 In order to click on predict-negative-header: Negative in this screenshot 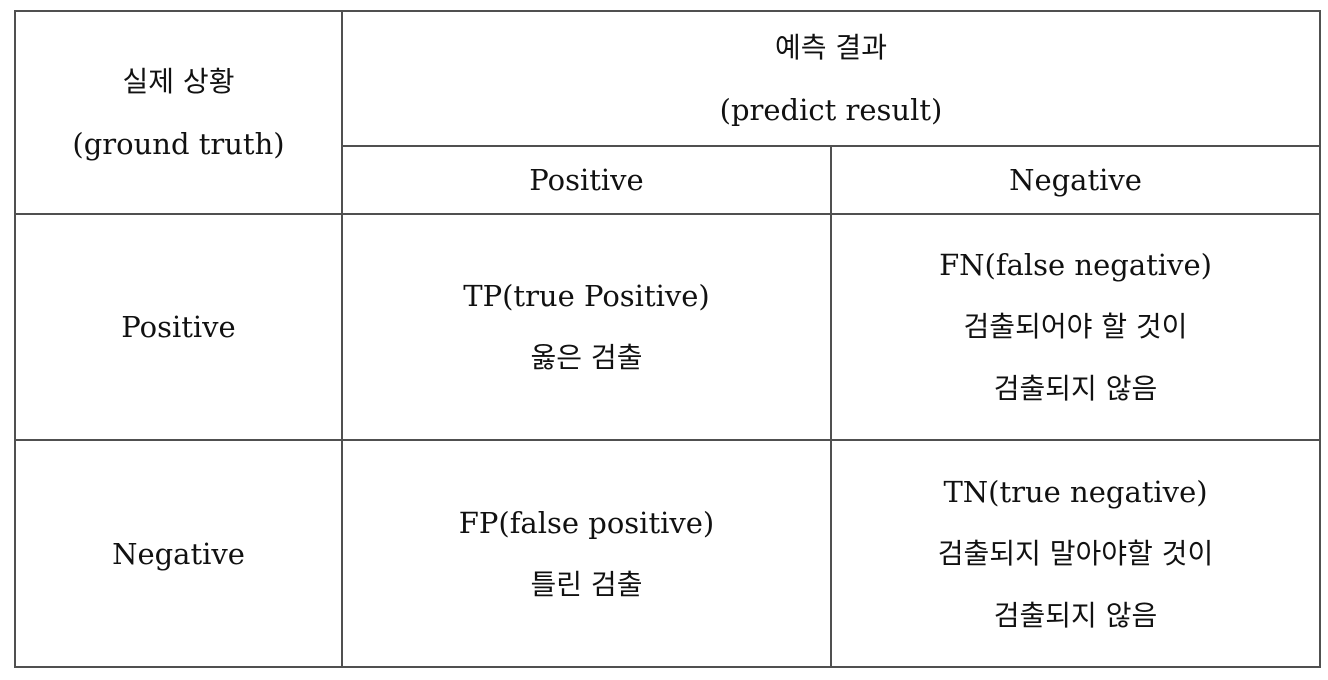, I will do `click(1075, 180)`.